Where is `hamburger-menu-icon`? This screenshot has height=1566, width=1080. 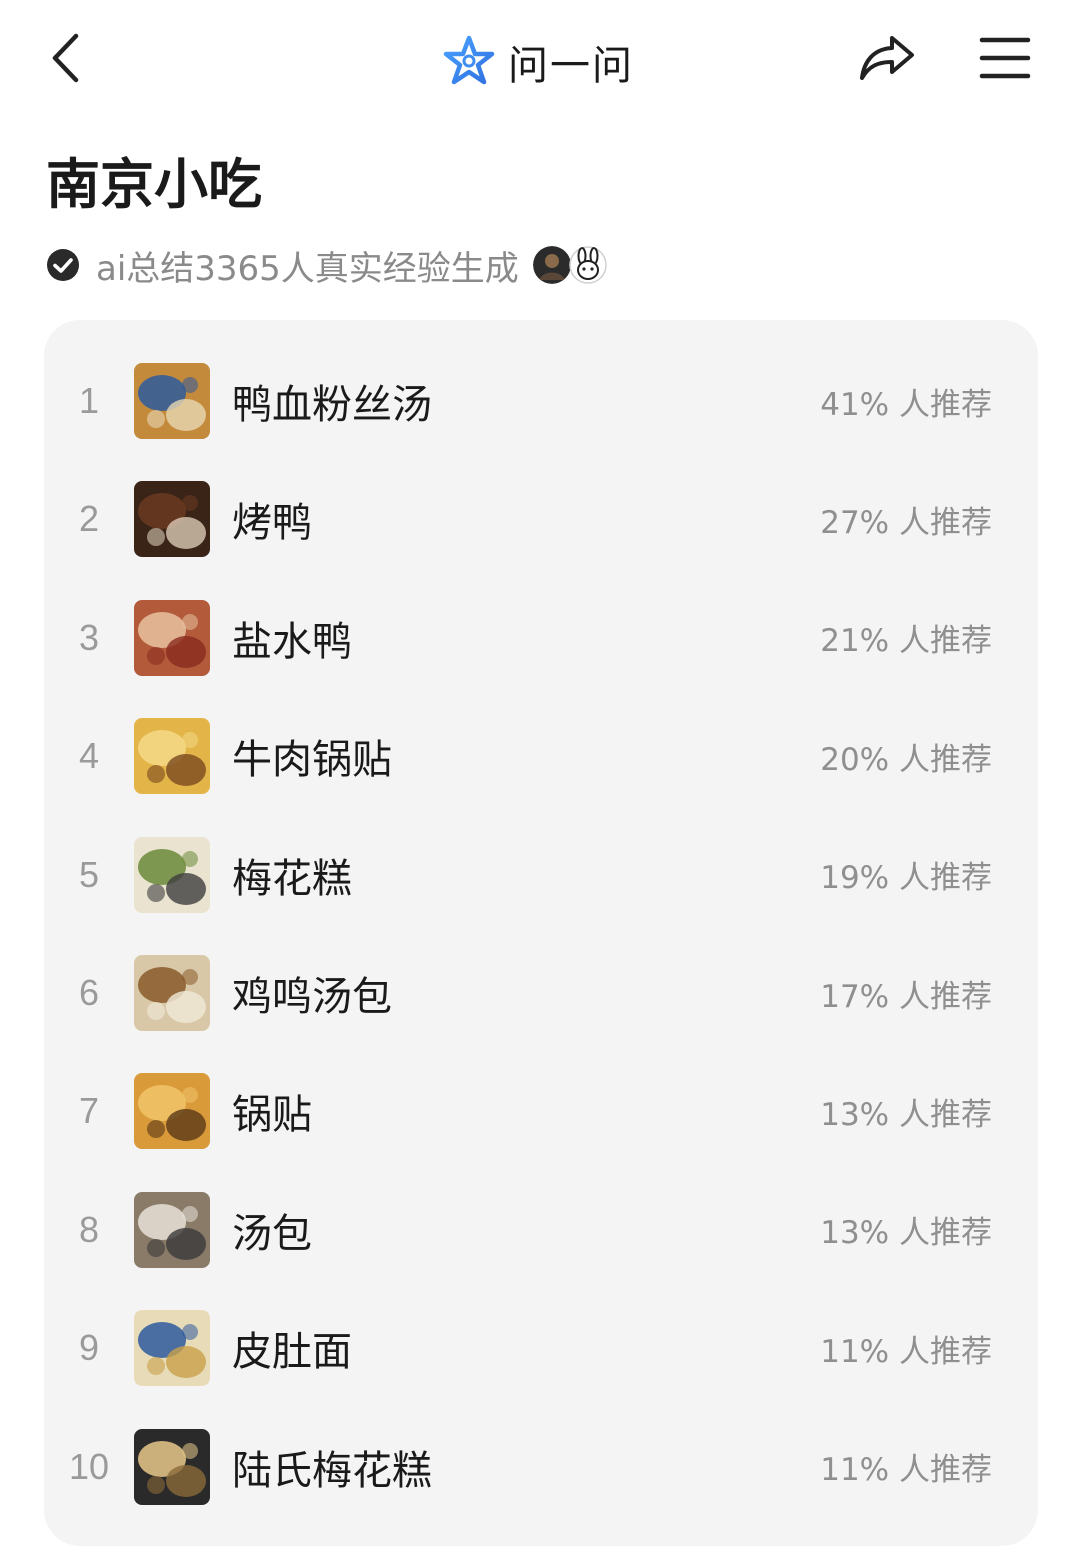 hamburger-menu-icon is located at coordinates (1005, 58).